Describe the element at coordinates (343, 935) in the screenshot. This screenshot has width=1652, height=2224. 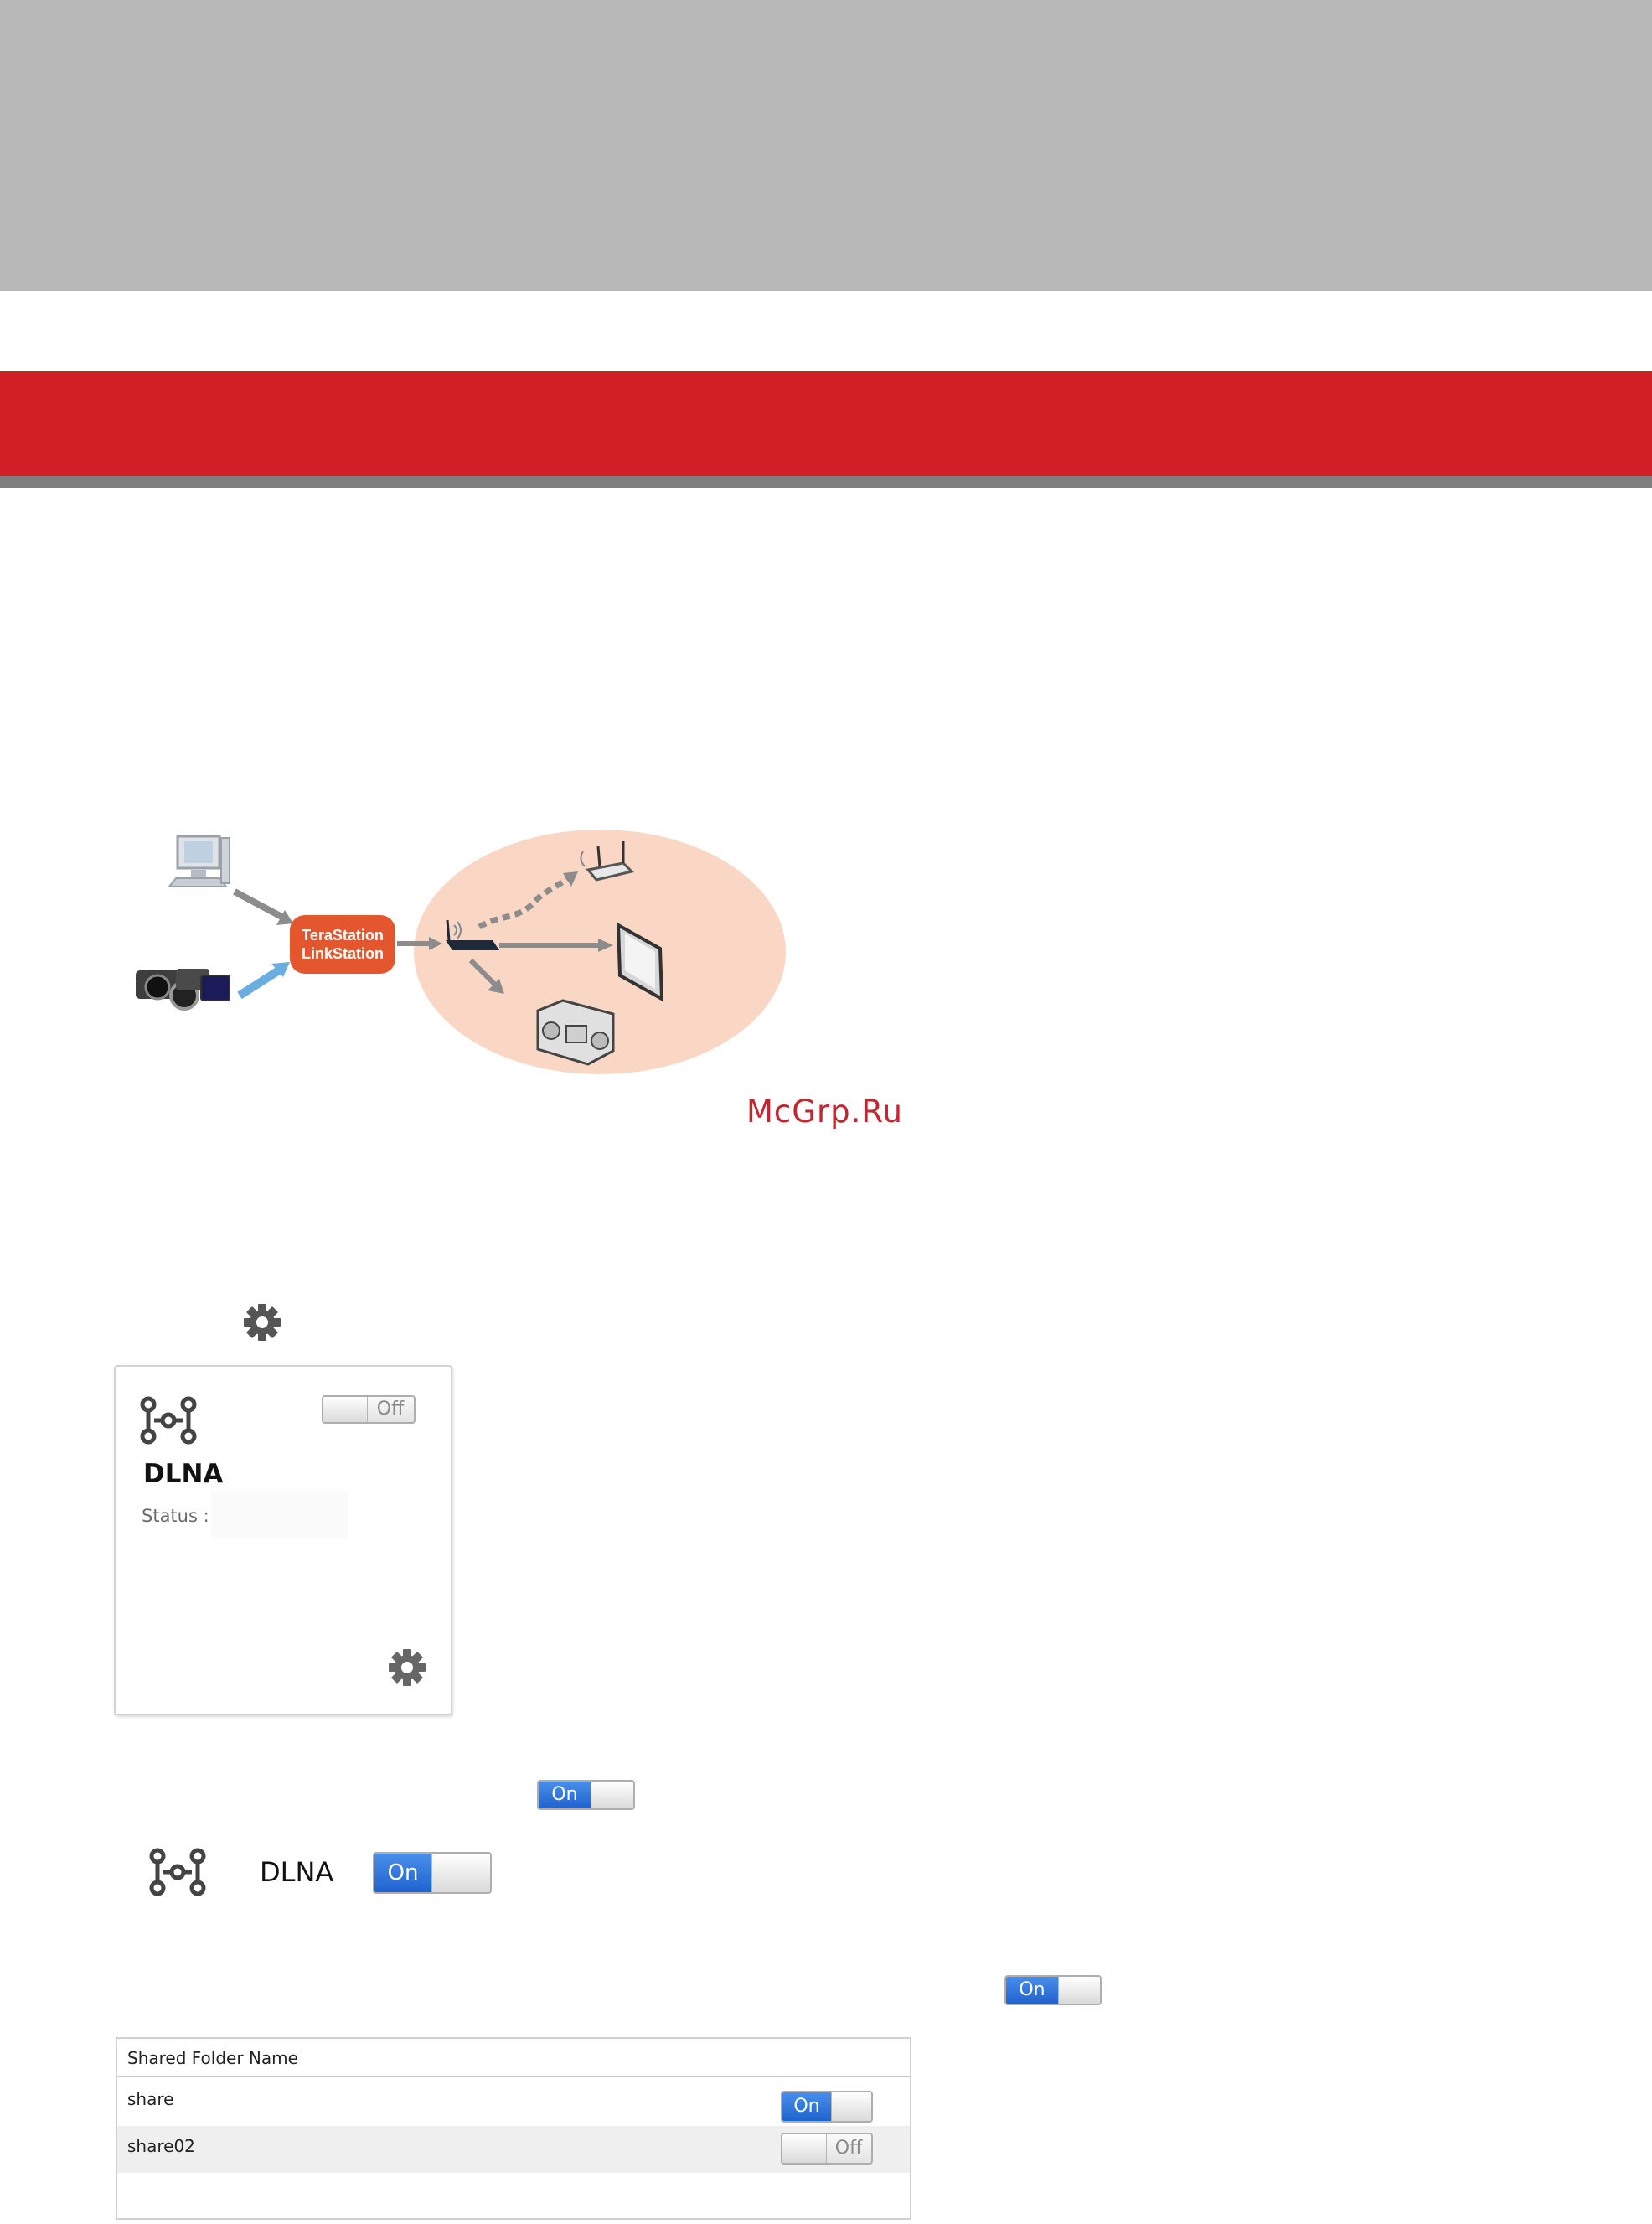
I see `nas-label-line1: TeraStation` at that location.